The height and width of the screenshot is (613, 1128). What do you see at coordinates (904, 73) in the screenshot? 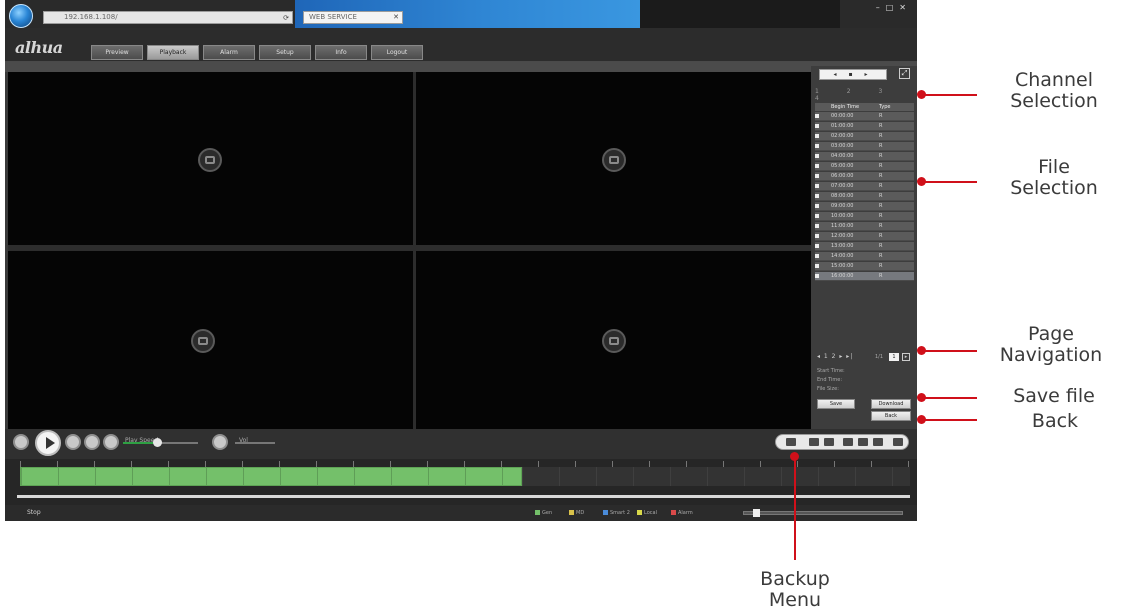
I see `fullscreen-icon: ⤢` at bounding box center [904, 73].